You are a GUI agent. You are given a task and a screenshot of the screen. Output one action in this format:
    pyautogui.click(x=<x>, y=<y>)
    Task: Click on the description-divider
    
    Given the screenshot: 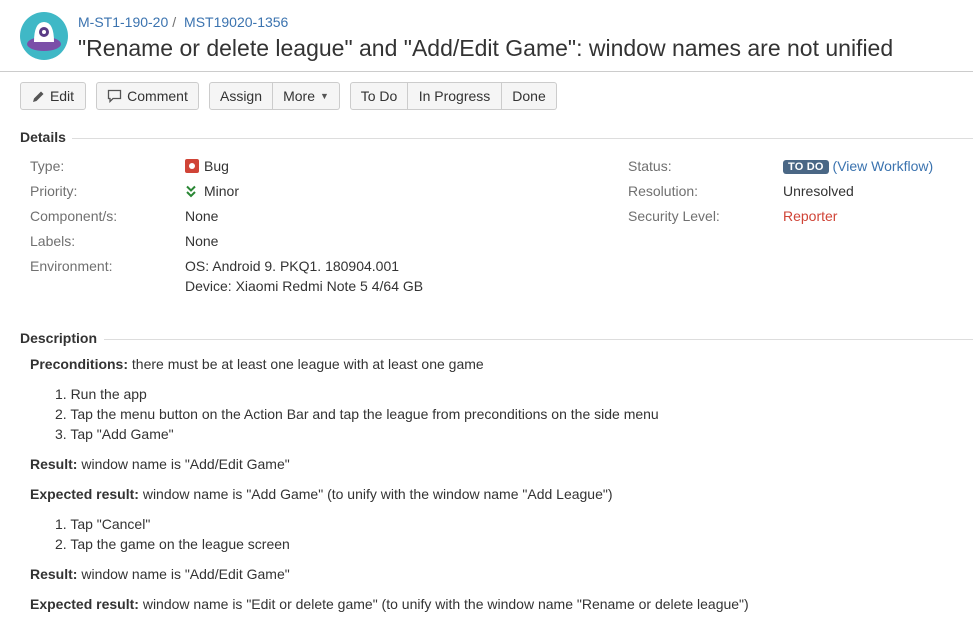 What is the action you would take?
    pyautogui.click(x=538, y=339)
    